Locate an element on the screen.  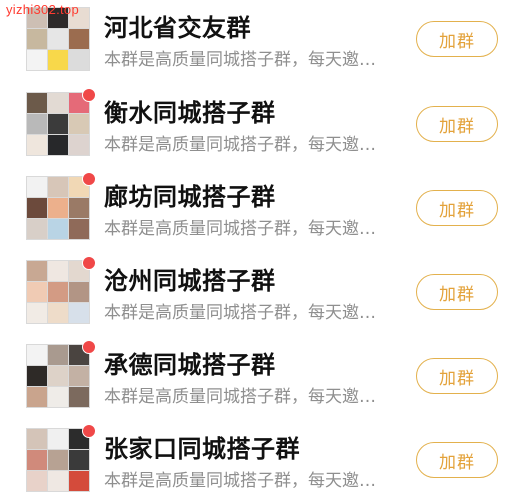
group-name: 沧州同城搭子群 is located at coordinates (190, 281).